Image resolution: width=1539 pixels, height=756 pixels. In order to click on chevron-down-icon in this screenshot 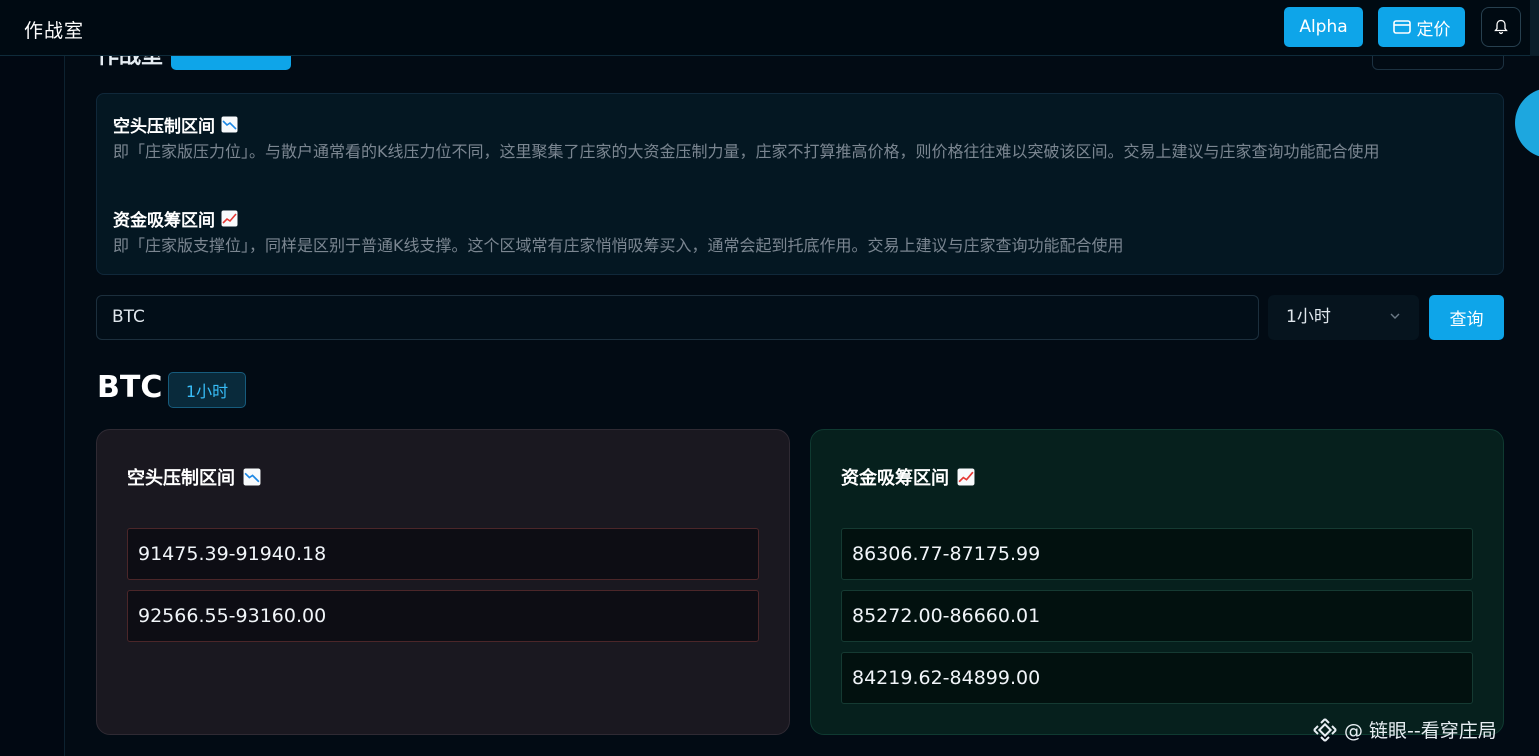, I will do `click(1395, 316)`.